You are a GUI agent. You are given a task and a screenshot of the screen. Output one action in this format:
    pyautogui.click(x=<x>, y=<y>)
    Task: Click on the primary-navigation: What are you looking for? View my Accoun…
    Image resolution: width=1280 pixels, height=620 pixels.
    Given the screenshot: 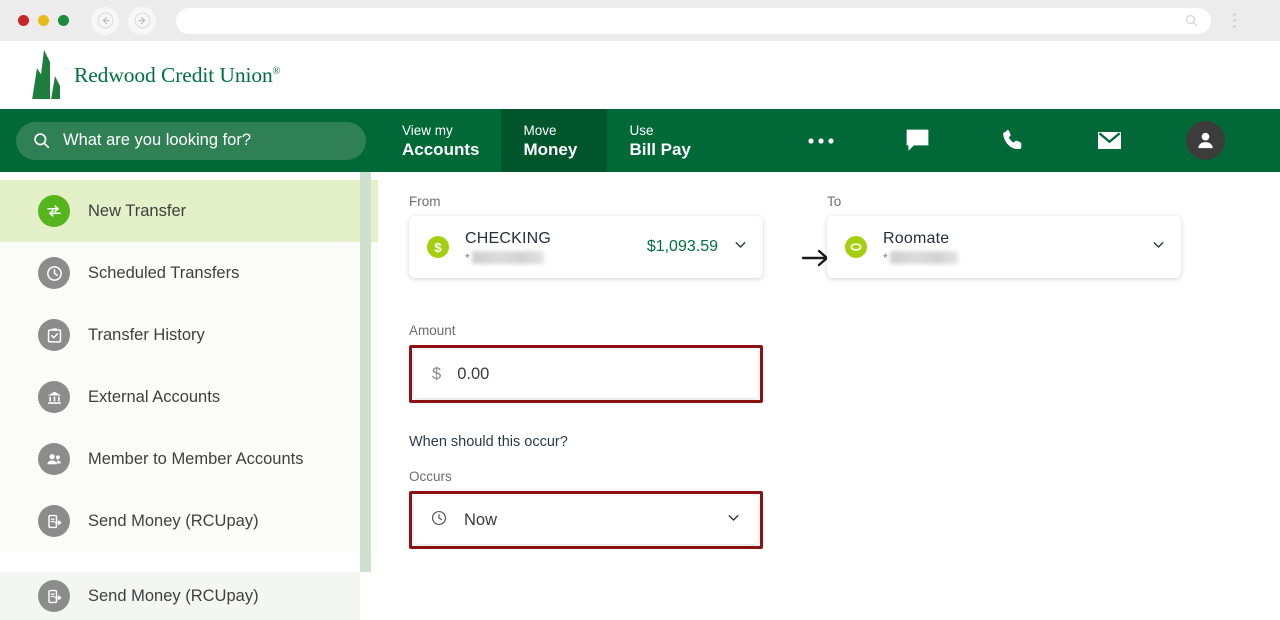 What is the action you would take?
    pyautogui.click(x=640, y=140)
    